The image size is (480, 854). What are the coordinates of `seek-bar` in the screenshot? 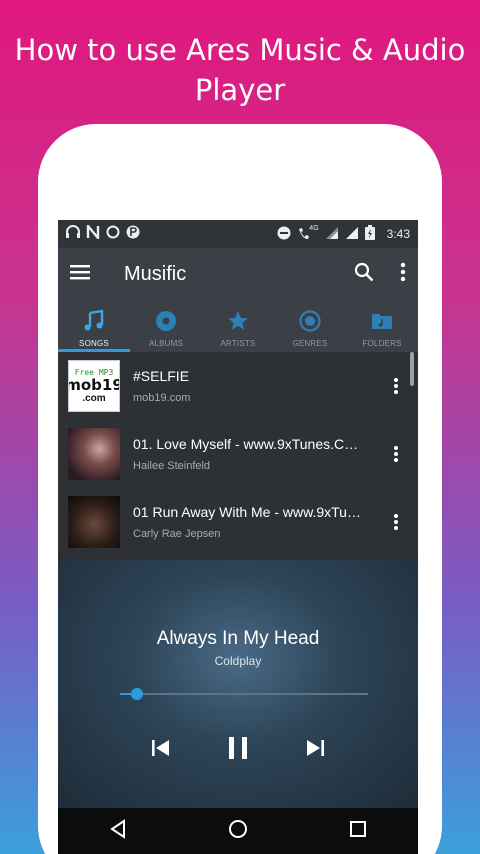 It's located at (244, 694).